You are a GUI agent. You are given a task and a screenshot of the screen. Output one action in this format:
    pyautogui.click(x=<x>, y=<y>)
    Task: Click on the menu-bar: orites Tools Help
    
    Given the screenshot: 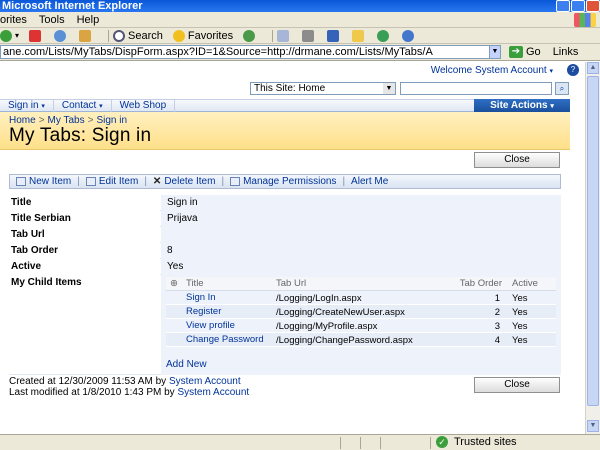 What is the action you would take?
    pyautogui.click(x=300, y=20)
    